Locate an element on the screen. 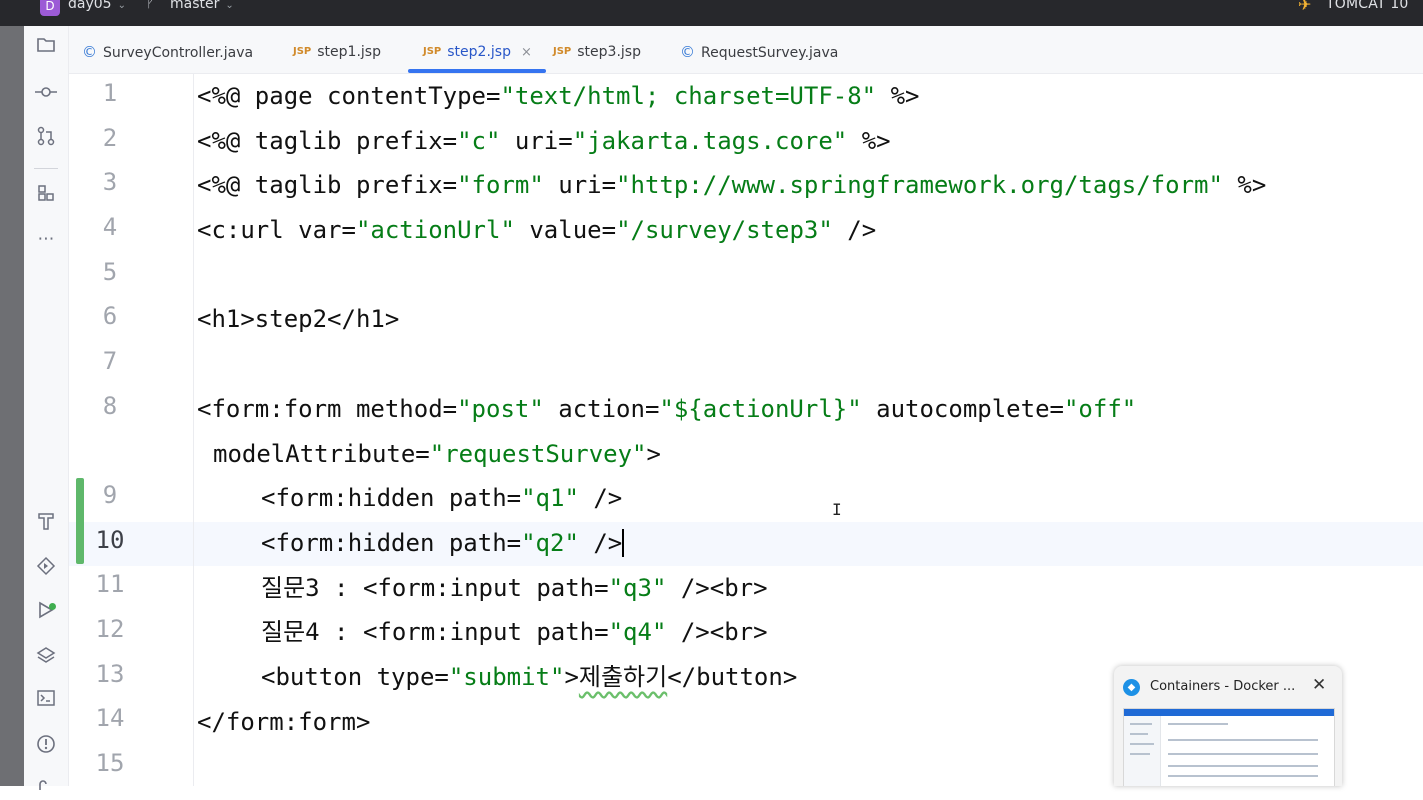 The height and width of the screenshot is (800, 1423). problems-icon is located at coordinates (46, 747).